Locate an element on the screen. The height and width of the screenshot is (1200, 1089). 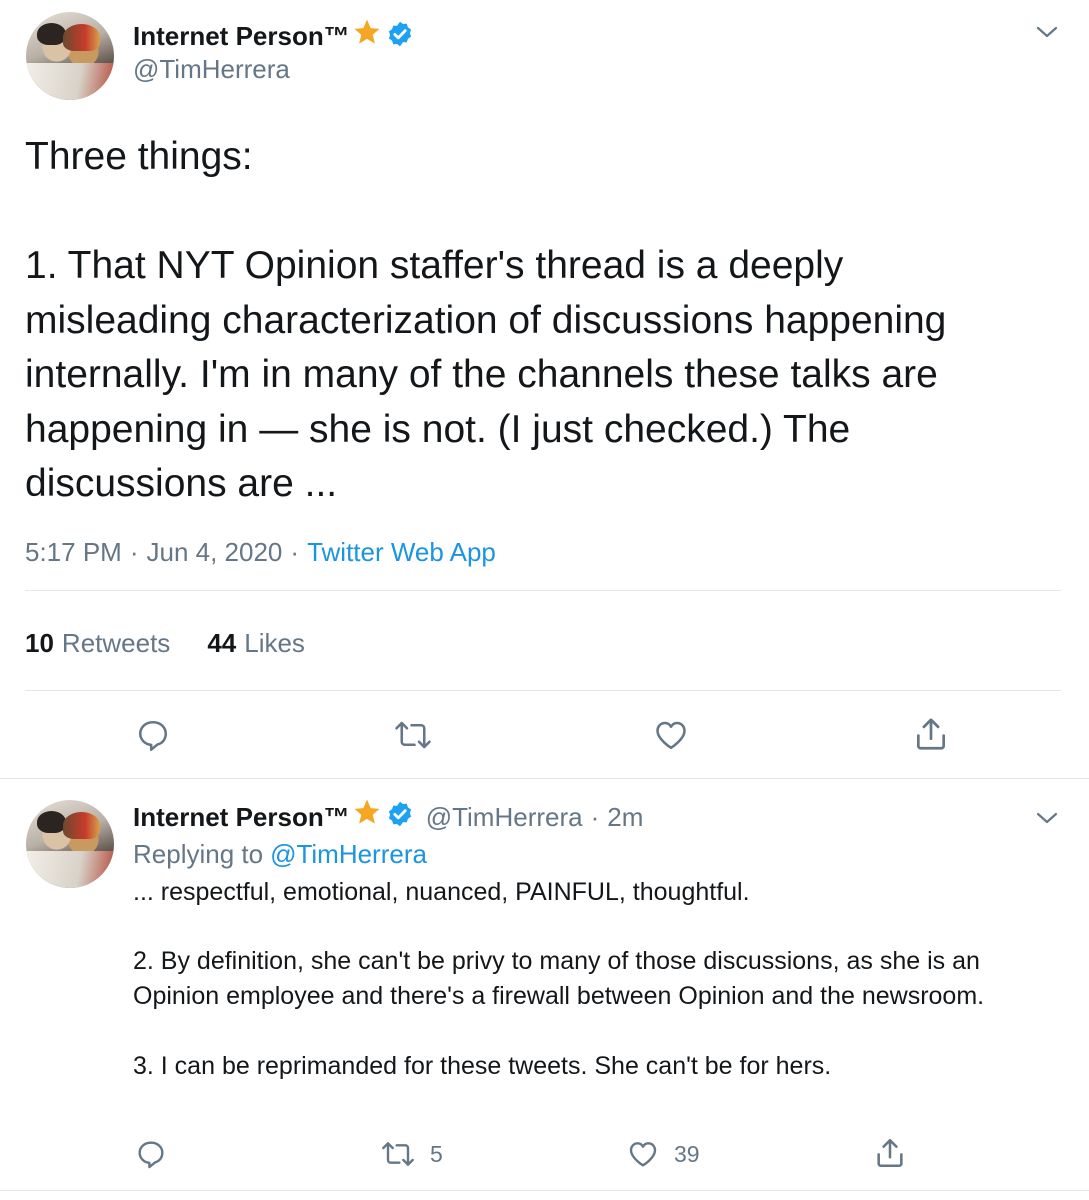
tweet-separator is located at coordinates (544, 778).